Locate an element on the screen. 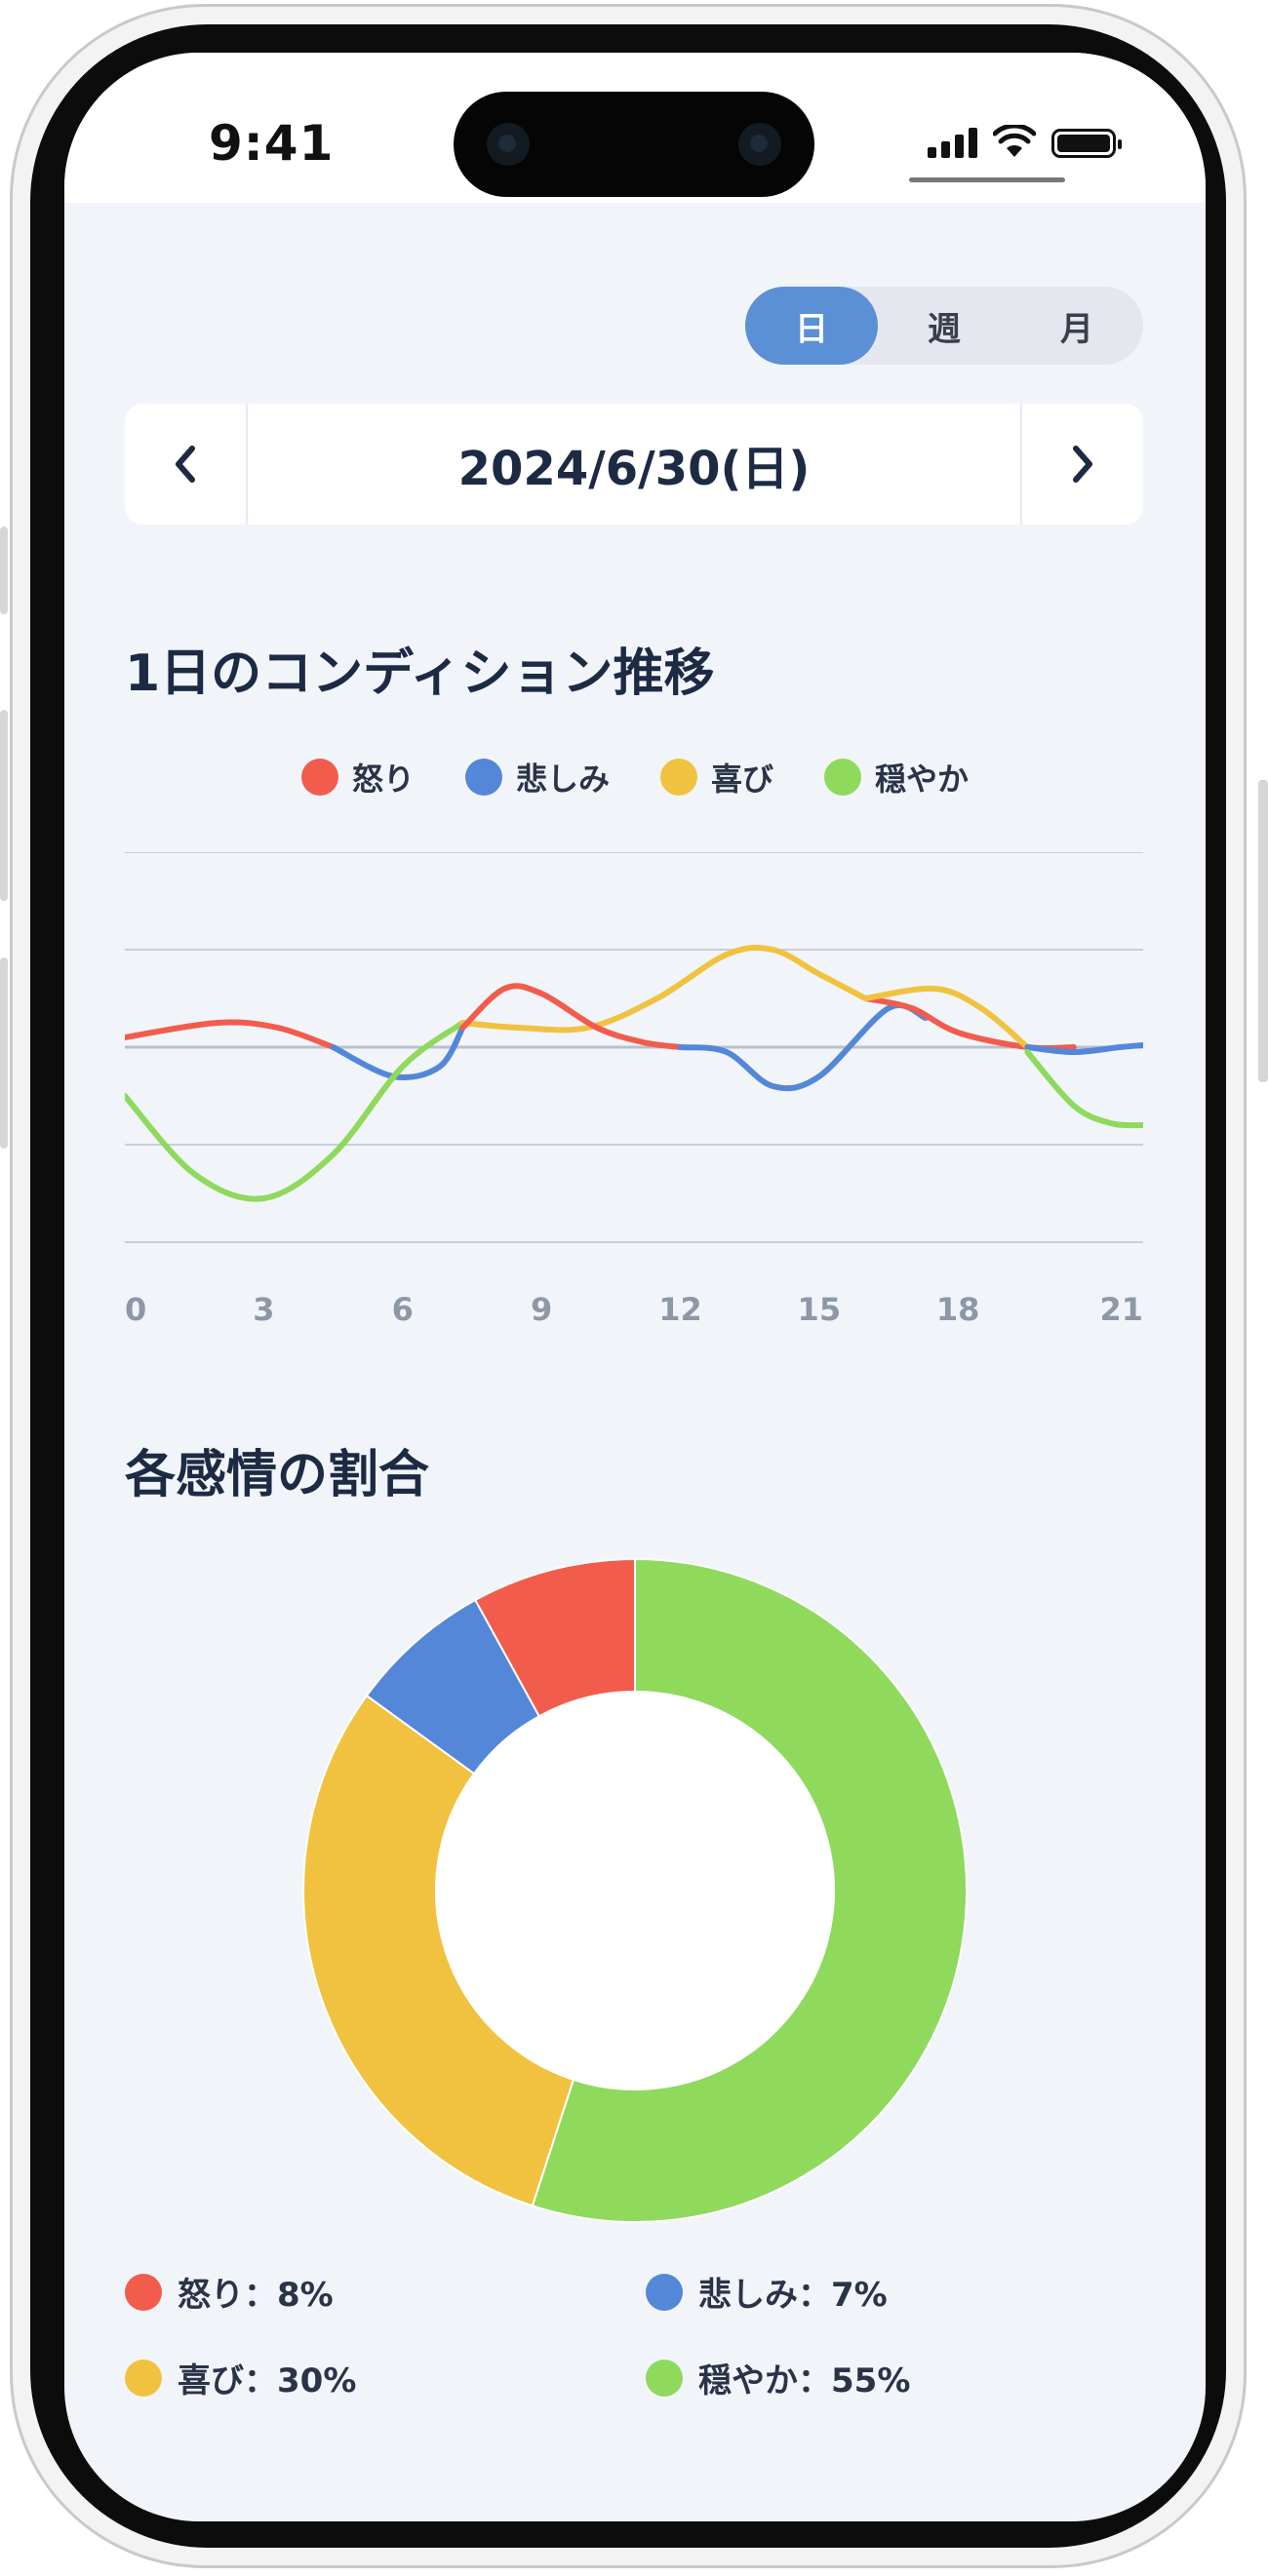  silent-switch is located at coordinates (4, 570).